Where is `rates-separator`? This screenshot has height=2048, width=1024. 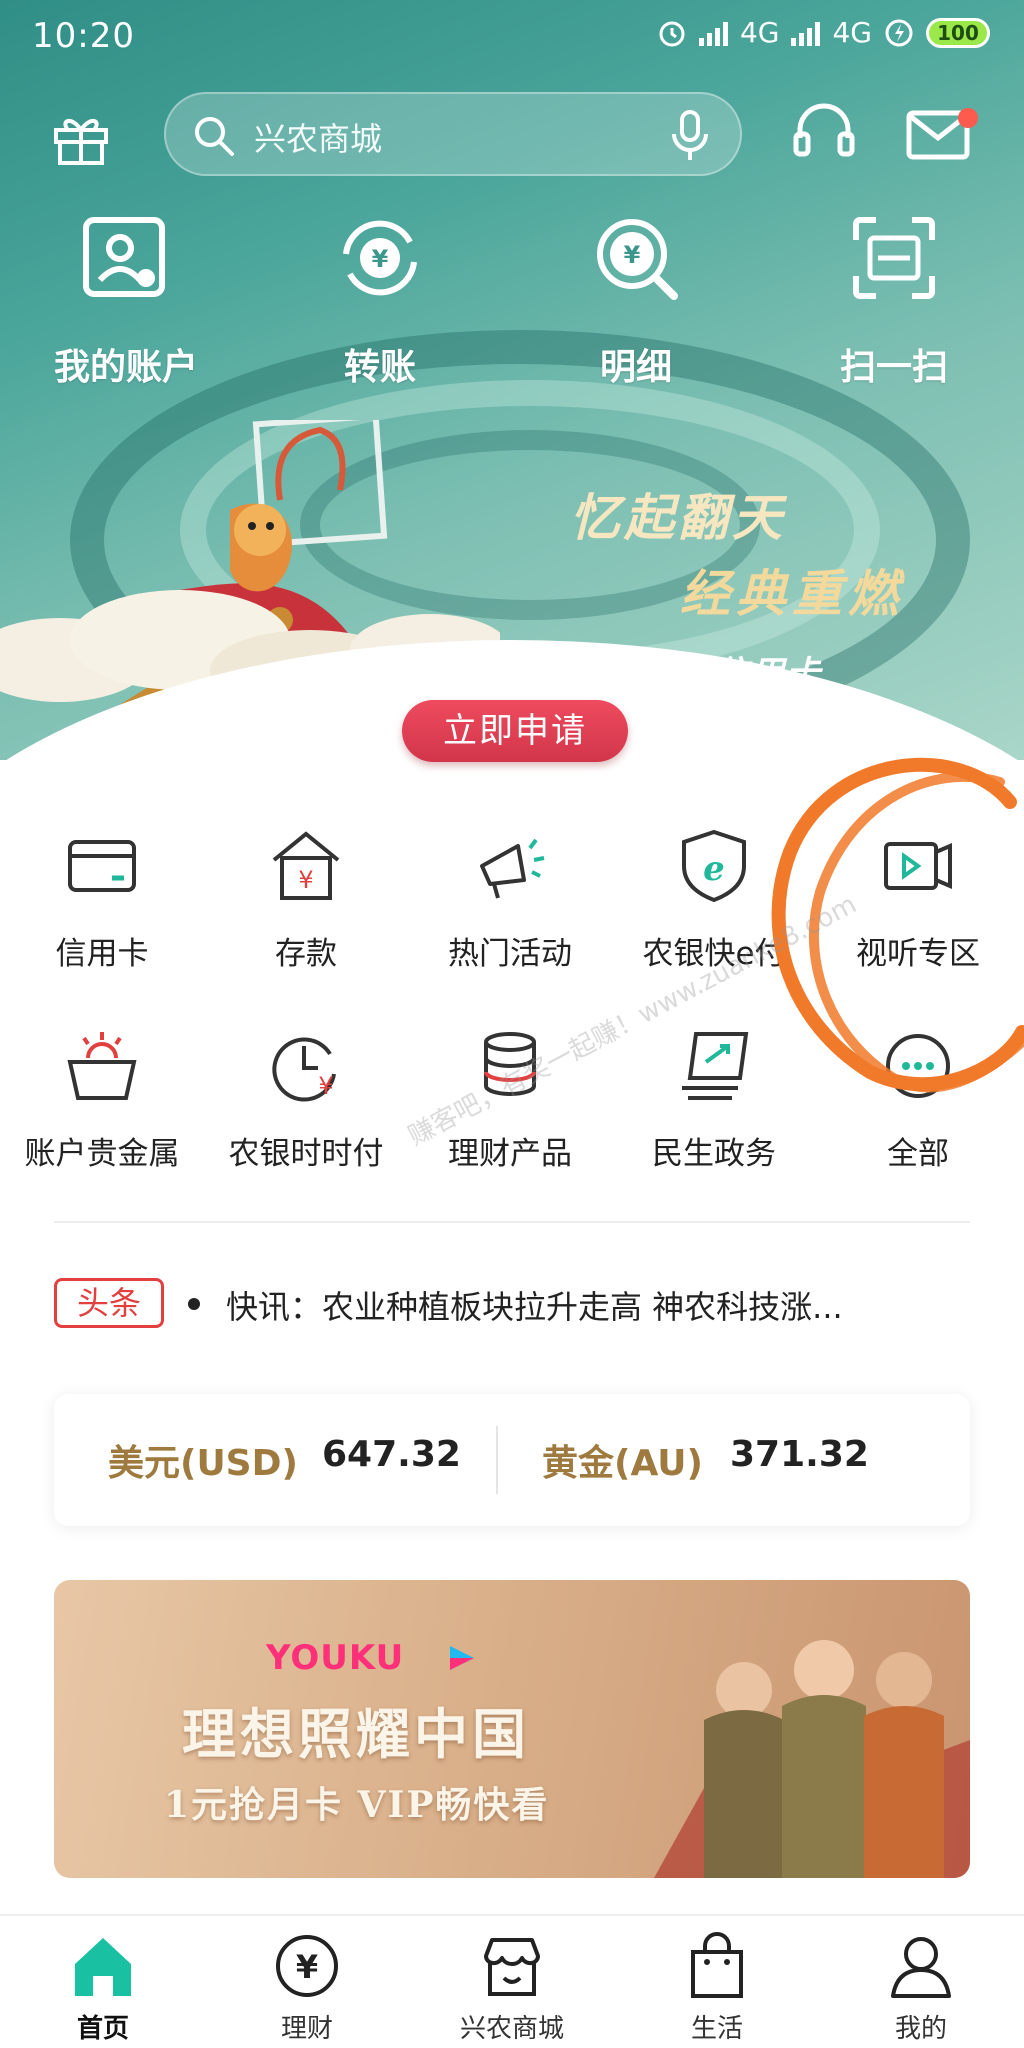 rates-separator is located at coordinates (497, 1460).